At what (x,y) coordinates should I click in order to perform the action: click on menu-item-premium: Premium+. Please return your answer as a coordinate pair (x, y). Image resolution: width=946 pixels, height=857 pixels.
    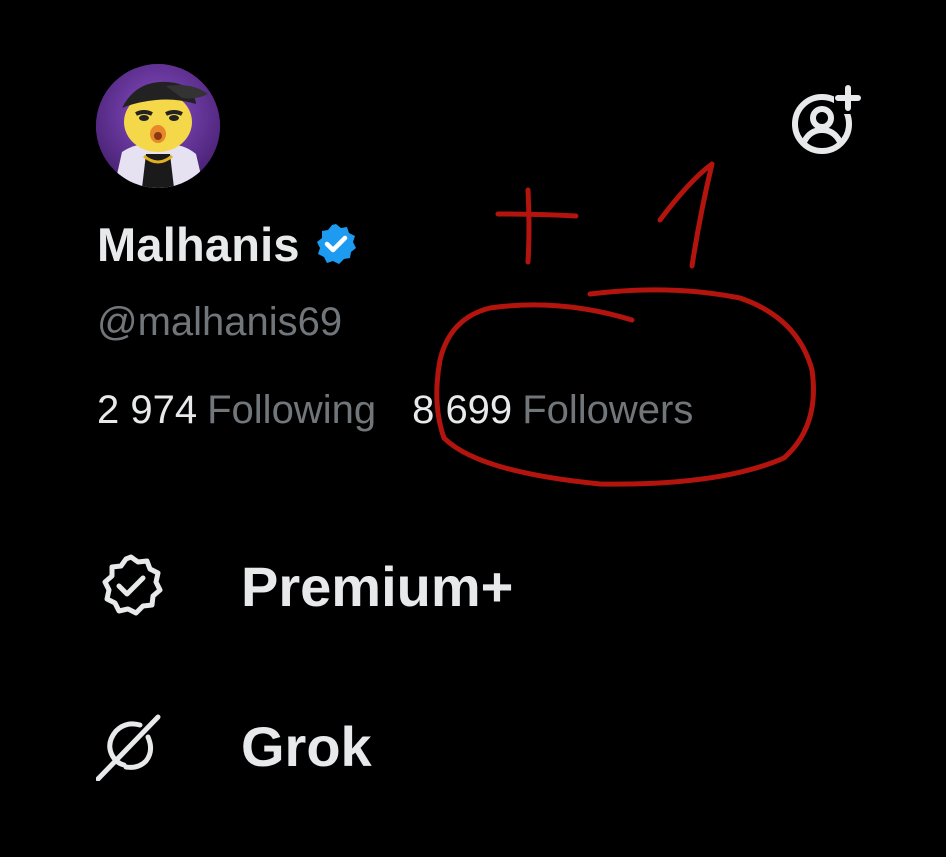
    Looking at the image, I should click on (304, 586).